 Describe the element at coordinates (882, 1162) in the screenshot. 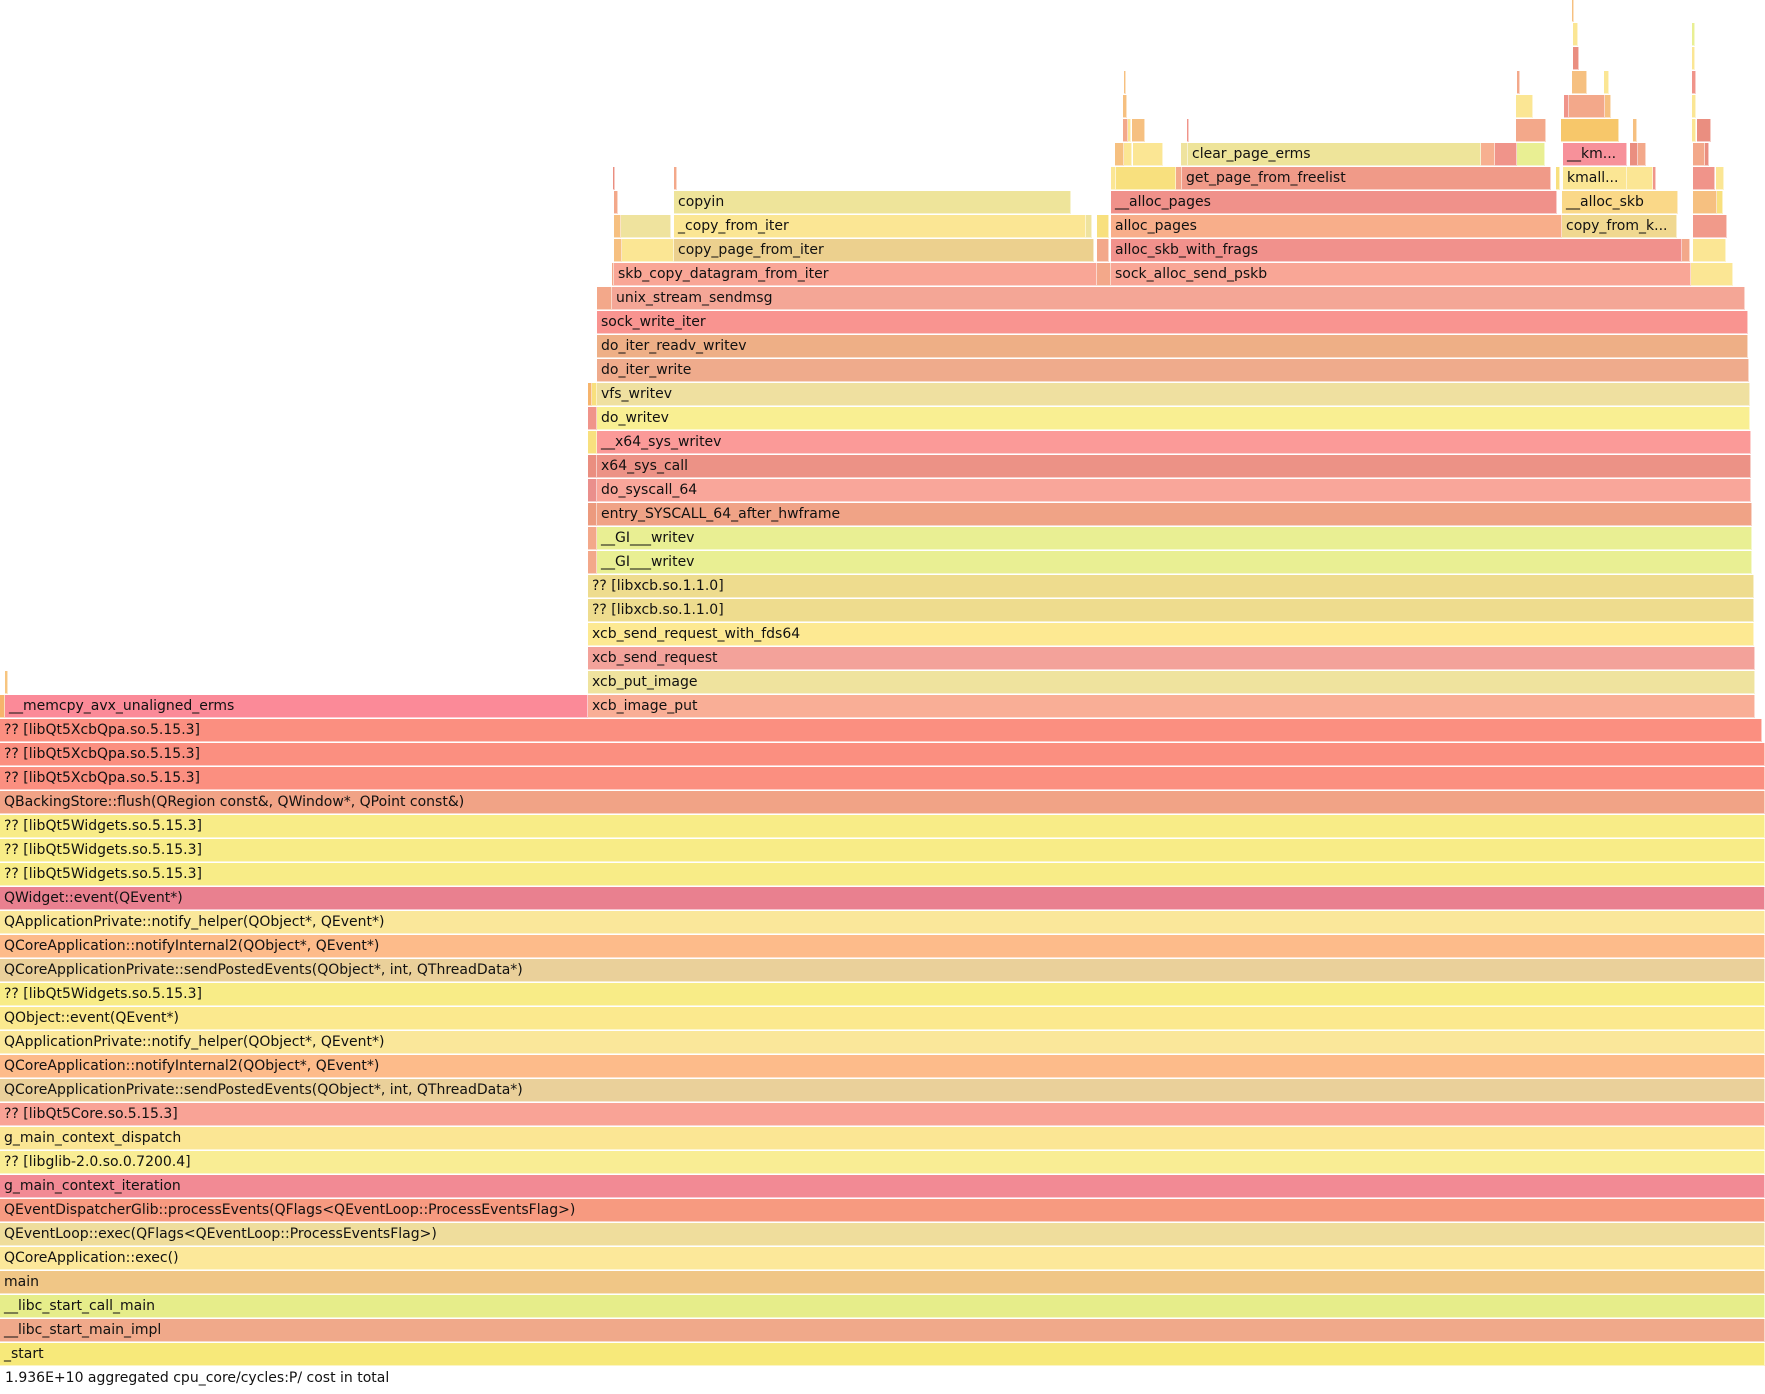

I see `stack-frame: ?? [libglib-2.0.so.0.7200.4]` at that location.